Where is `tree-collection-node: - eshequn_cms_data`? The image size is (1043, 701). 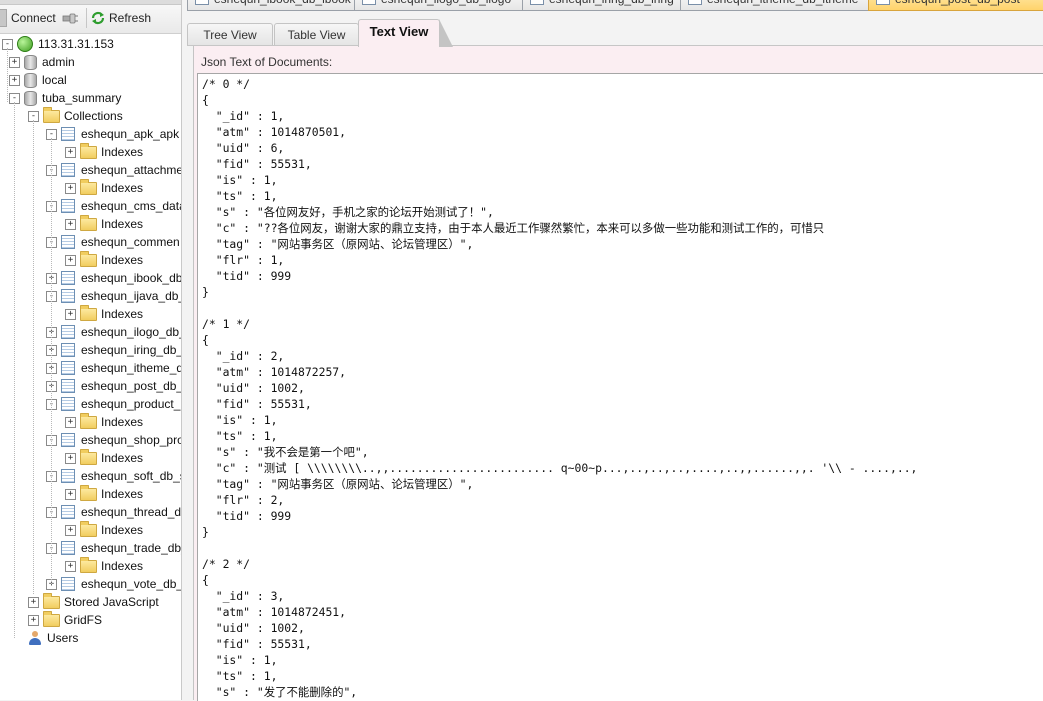 tree-collection-node: - eshequn_cms_data is located at coordinates (113, 206).